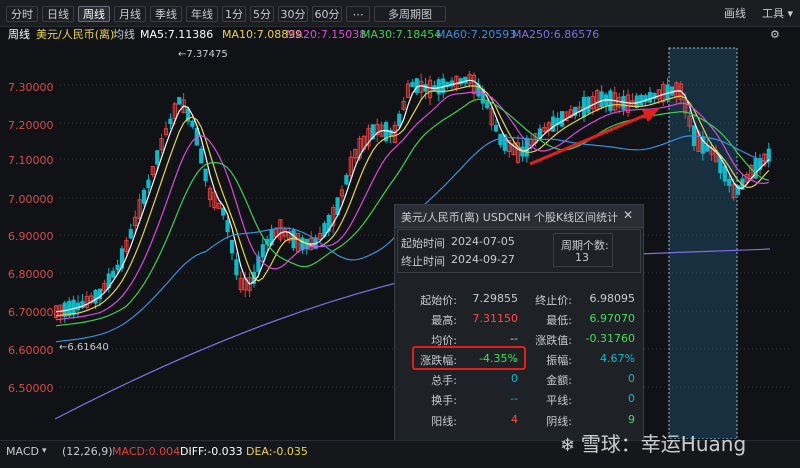  I want to click on high-marker-value: 7.37475, so click(207, 54).